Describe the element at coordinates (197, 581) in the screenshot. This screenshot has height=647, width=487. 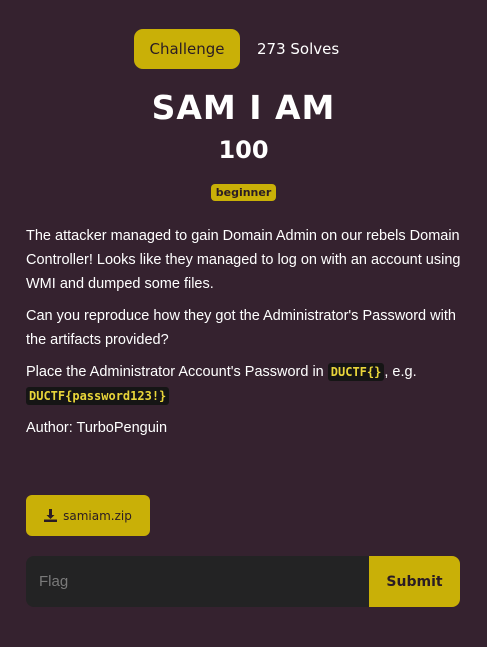
I see `flag-input` at that location.